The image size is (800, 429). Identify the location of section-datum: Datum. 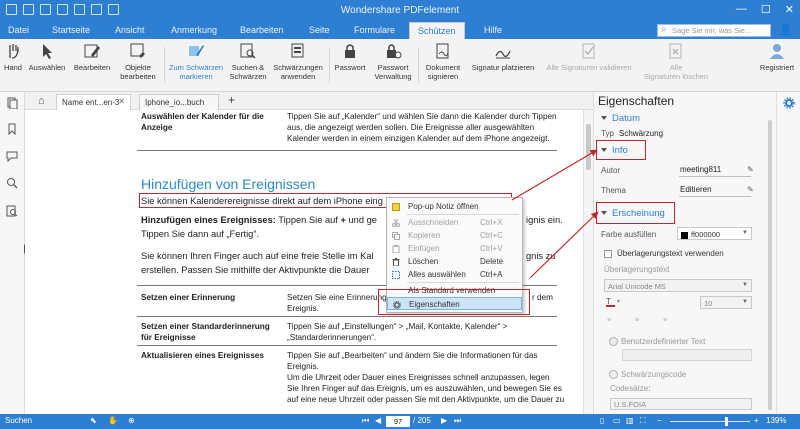
(620, 118).